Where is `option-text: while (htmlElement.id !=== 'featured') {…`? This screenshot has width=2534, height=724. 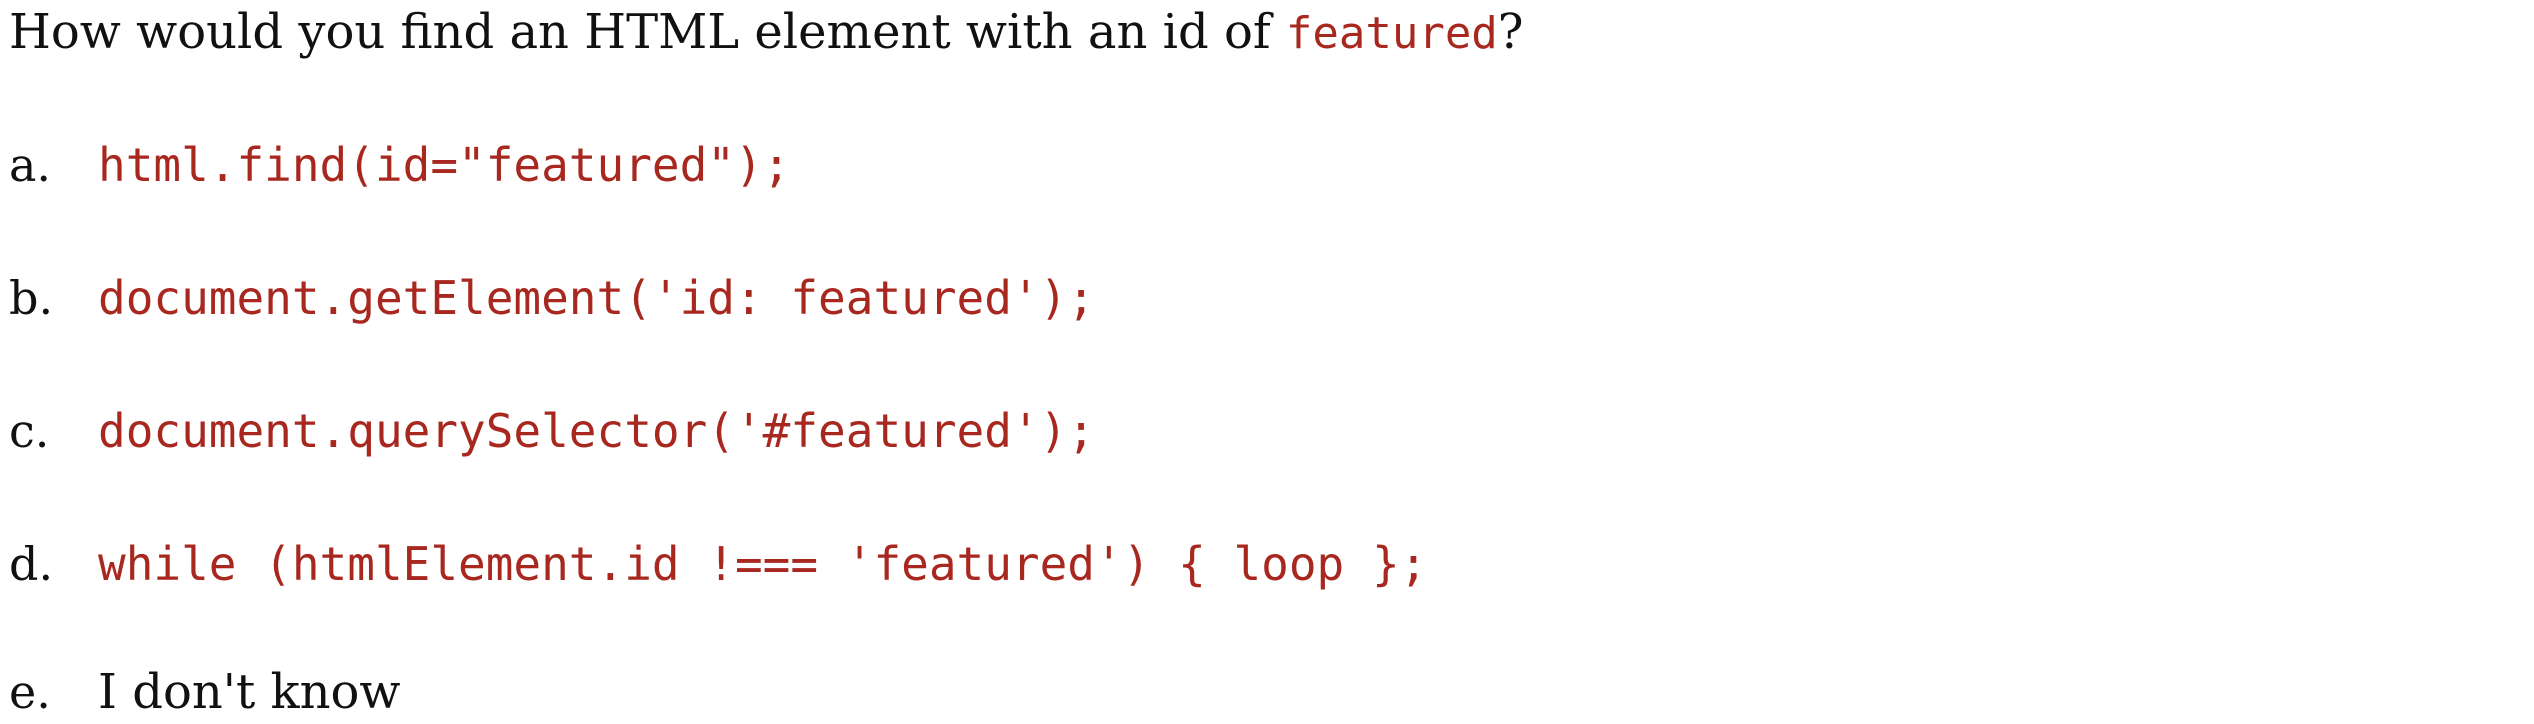 option-text: while (htmlElement.id !=== 'featured') {… is located at coordinates (763, 564).